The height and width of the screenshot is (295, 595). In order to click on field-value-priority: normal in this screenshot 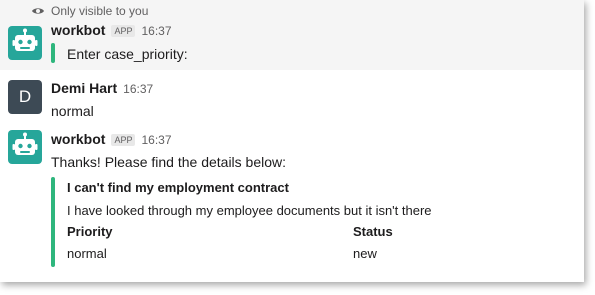, I will do `click(87, 253)`.